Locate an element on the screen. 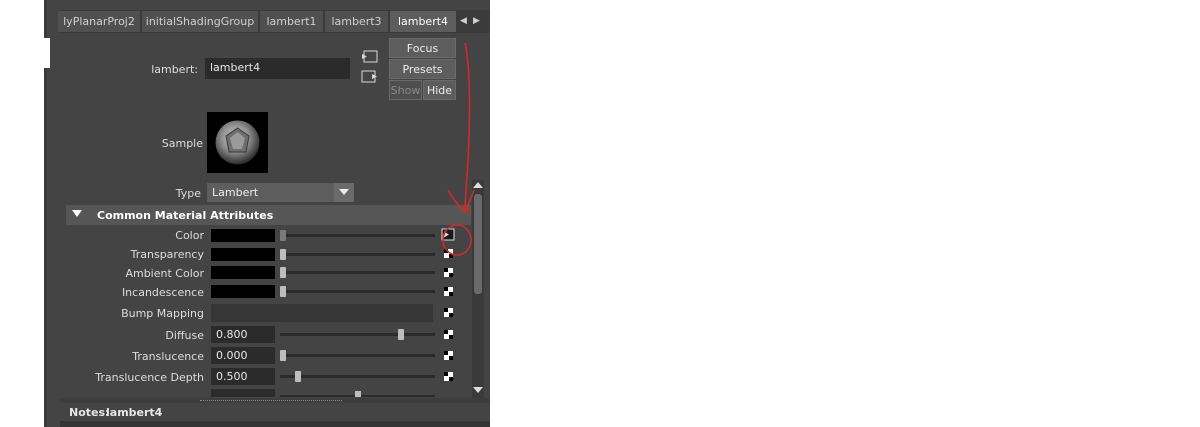 The width and height of the screenshot is (1200, 427). color-slider-track is located at coordinates (359, 235).